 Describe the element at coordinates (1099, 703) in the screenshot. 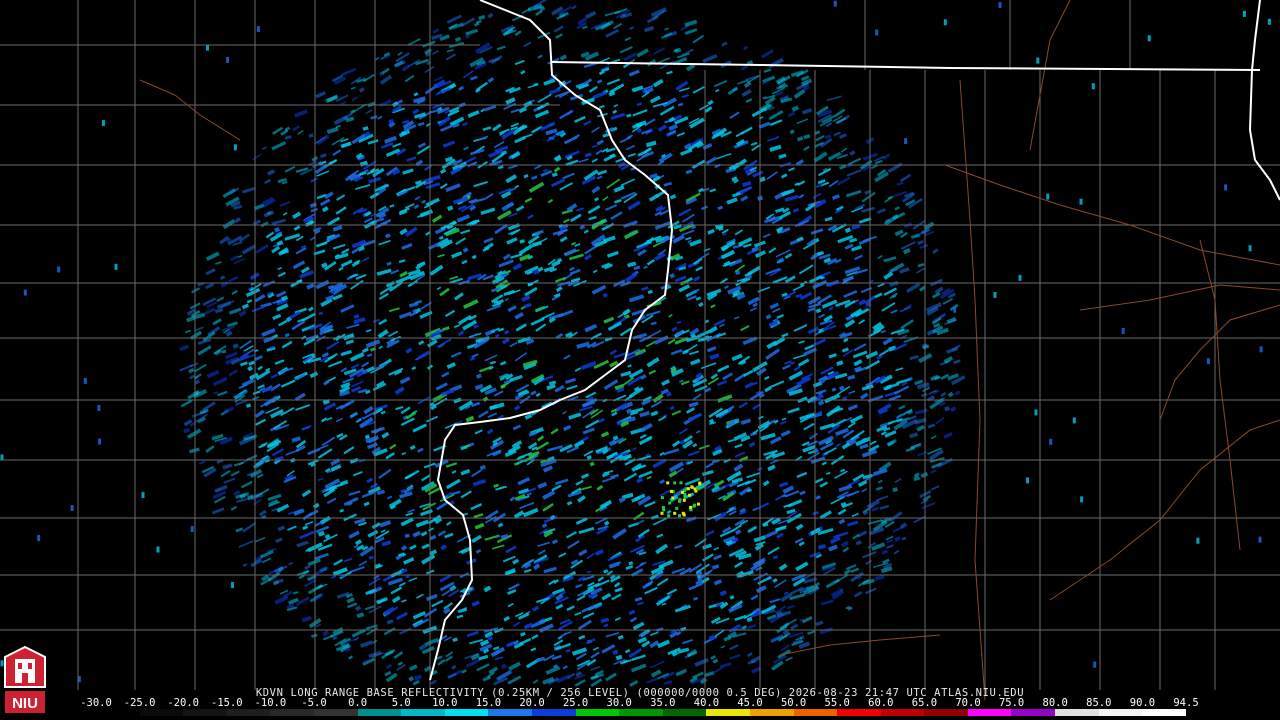

I see `scale-tick-label: 85.0` at that location.